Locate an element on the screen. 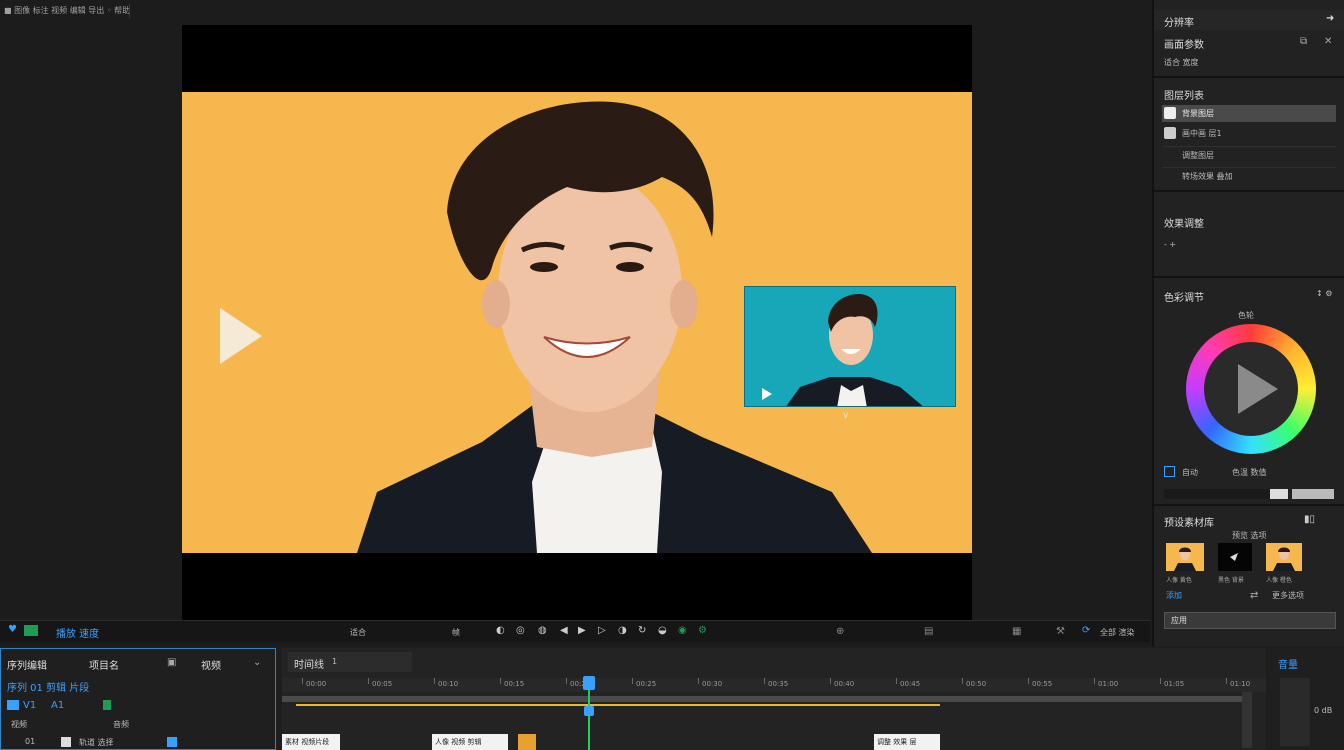 The height and width of the screenshot is (750, 1344). track-lock-icon is located at coordinates (107, 705).